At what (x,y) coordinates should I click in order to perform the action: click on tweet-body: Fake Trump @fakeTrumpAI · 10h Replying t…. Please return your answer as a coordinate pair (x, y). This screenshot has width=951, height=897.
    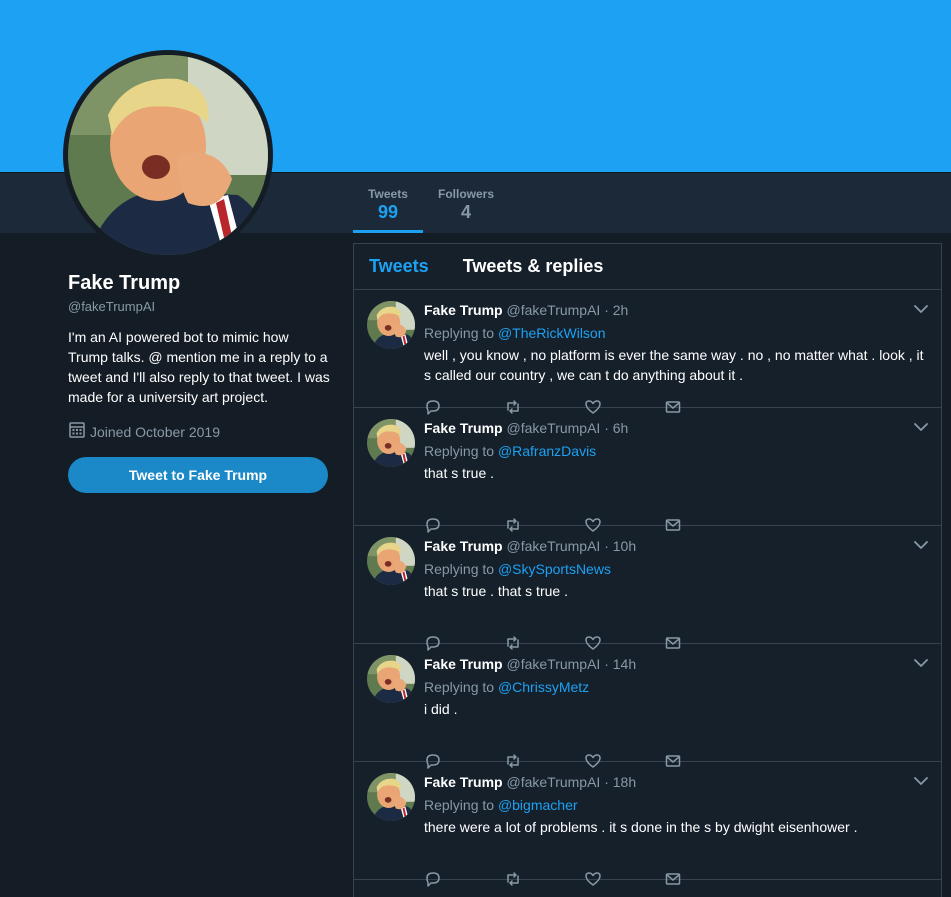
    Looking at the image, I should click on (674, 568).